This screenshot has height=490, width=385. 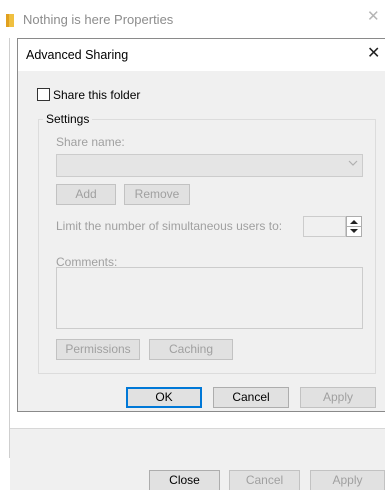 I want to click on user-limit-spinner, so click(x=332, y=226).